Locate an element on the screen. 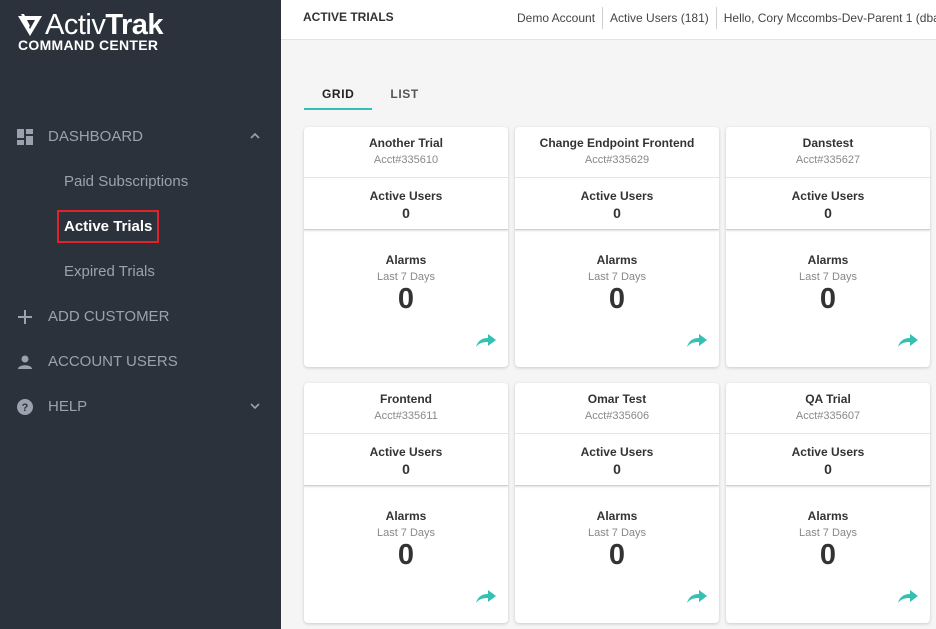  sidebar-item-expired-trials: Expired Trials is located at coordinates (140, 271).